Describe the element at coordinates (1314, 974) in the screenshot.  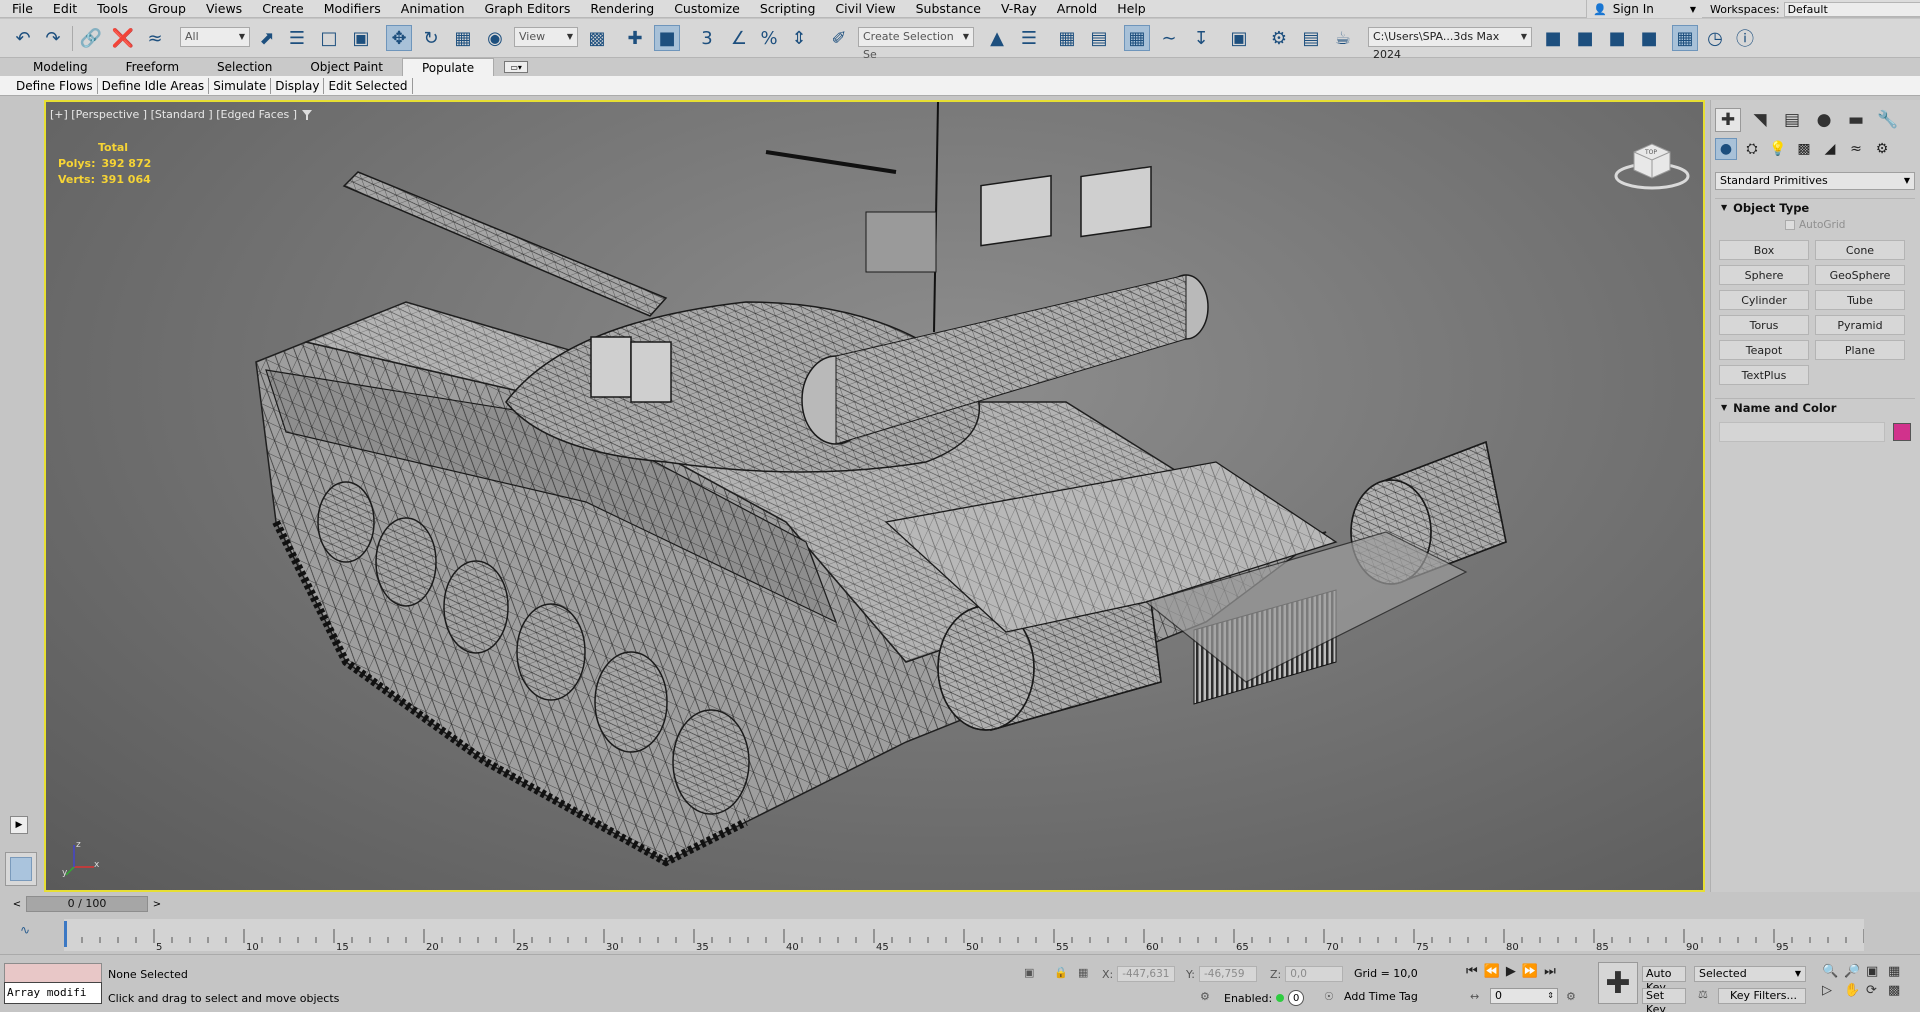
I see `z-coordinate-field: 0,0` at that location.